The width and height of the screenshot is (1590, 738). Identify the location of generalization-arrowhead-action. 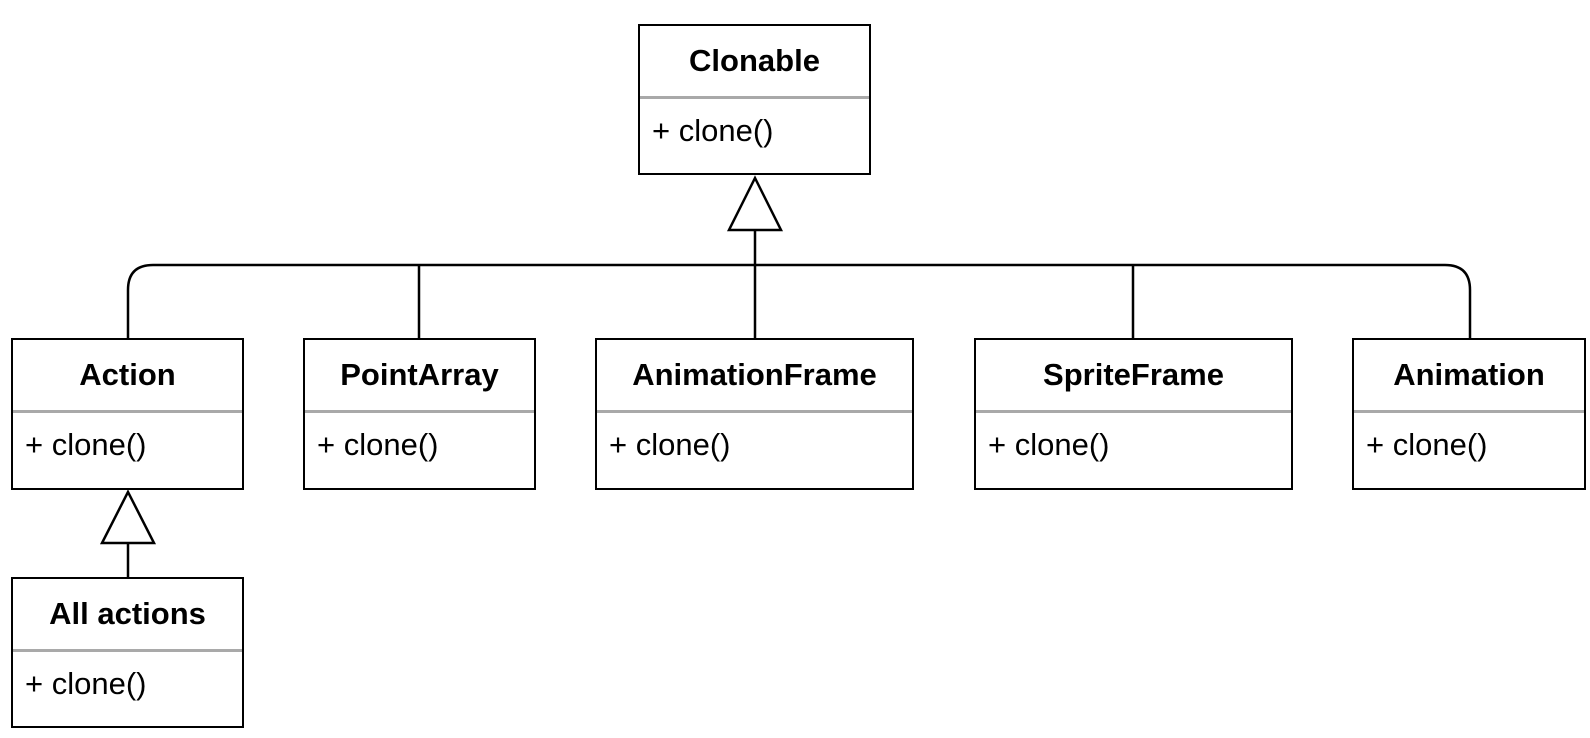
(128, 517).